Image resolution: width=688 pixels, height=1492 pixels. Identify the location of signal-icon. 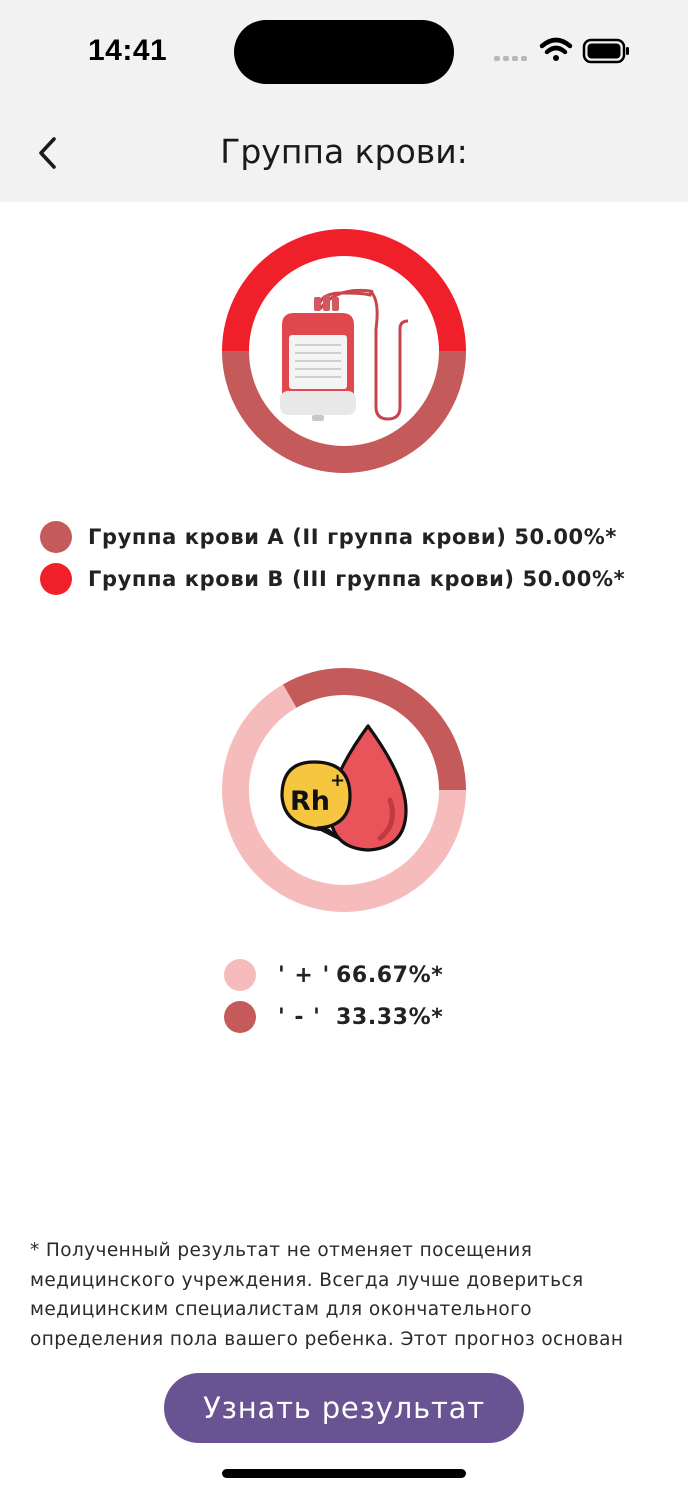
(510, 58).